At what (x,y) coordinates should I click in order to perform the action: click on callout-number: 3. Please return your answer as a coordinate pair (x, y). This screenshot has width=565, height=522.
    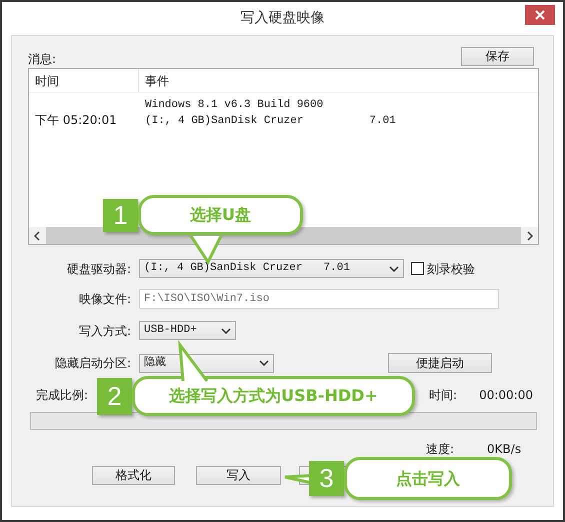
    Looking at the image, I should click on (326, 478).